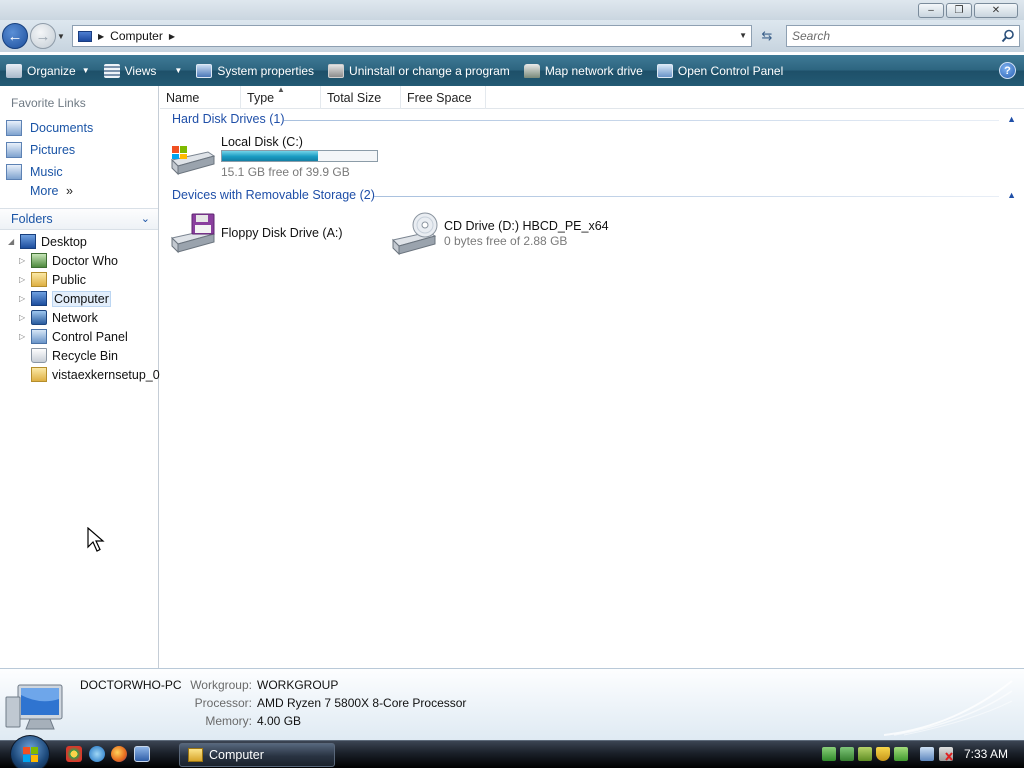 Image resolution: width=1024 pixels, height=768 pixels. I want to click on group-header-hard-disk-drives: Hard Disk Drives (1), so click(228, 119).